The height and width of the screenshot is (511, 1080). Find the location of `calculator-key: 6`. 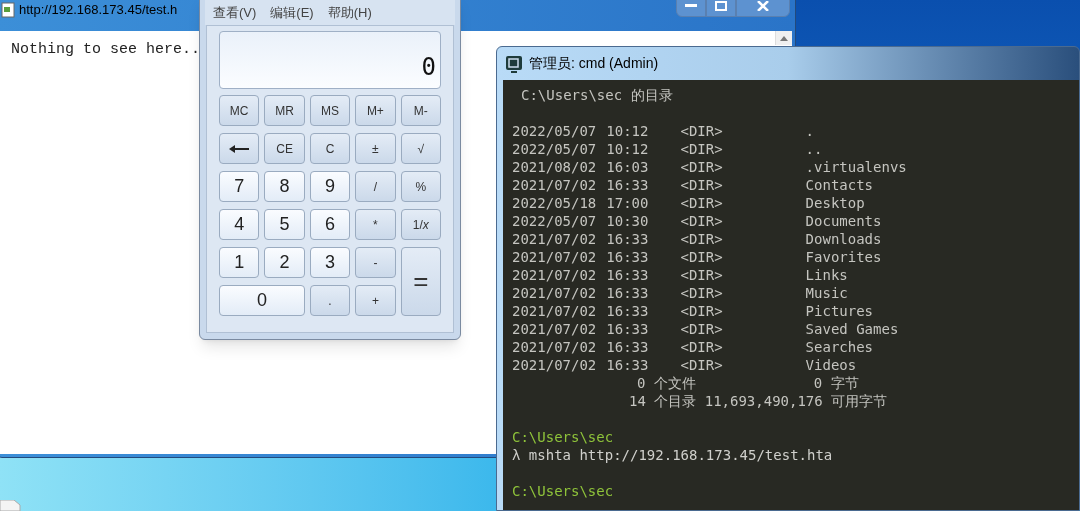

calculator-key: 6 is located at coordinates (330, 224).